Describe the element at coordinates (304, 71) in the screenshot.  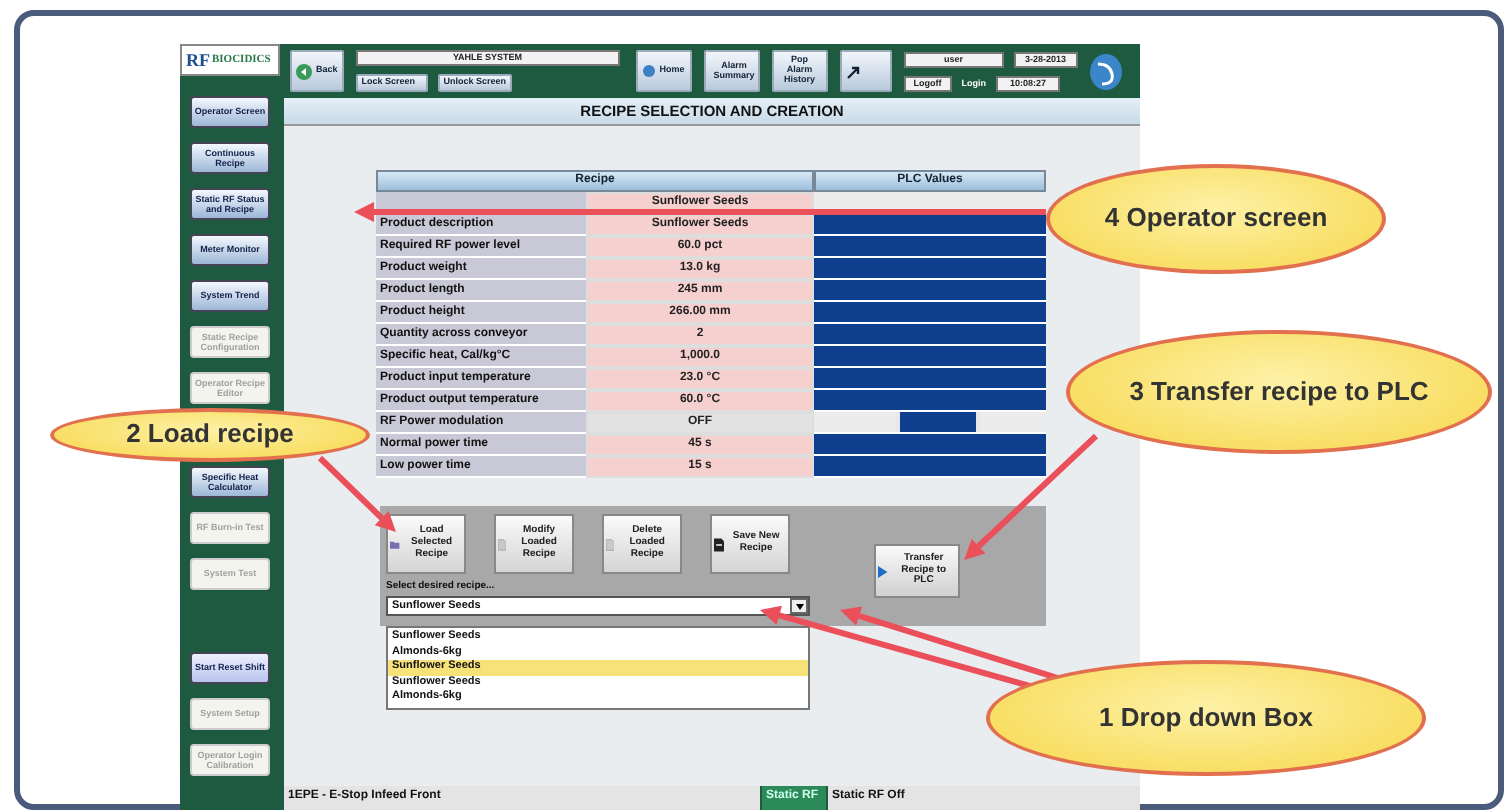
I see `back-icon` at that location.